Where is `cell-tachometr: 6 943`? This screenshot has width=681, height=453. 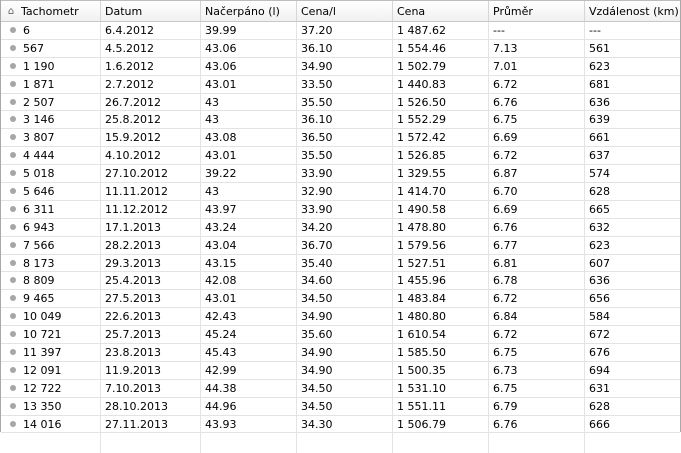
cell-tachometr: 6 943 is located at coordinates (51, 227).